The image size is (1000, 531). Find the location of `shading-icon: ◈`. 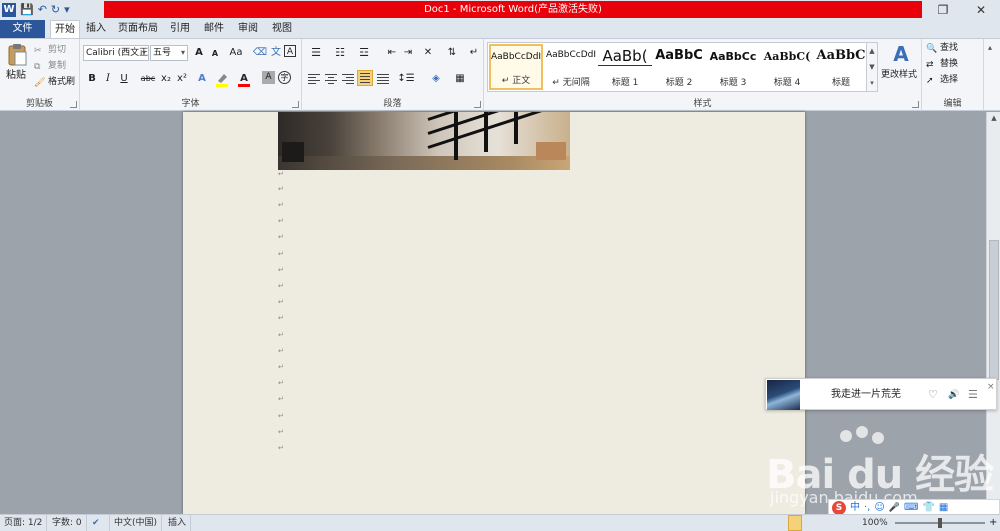

shading-icon: ◈ is located at coordinates (436, 79).